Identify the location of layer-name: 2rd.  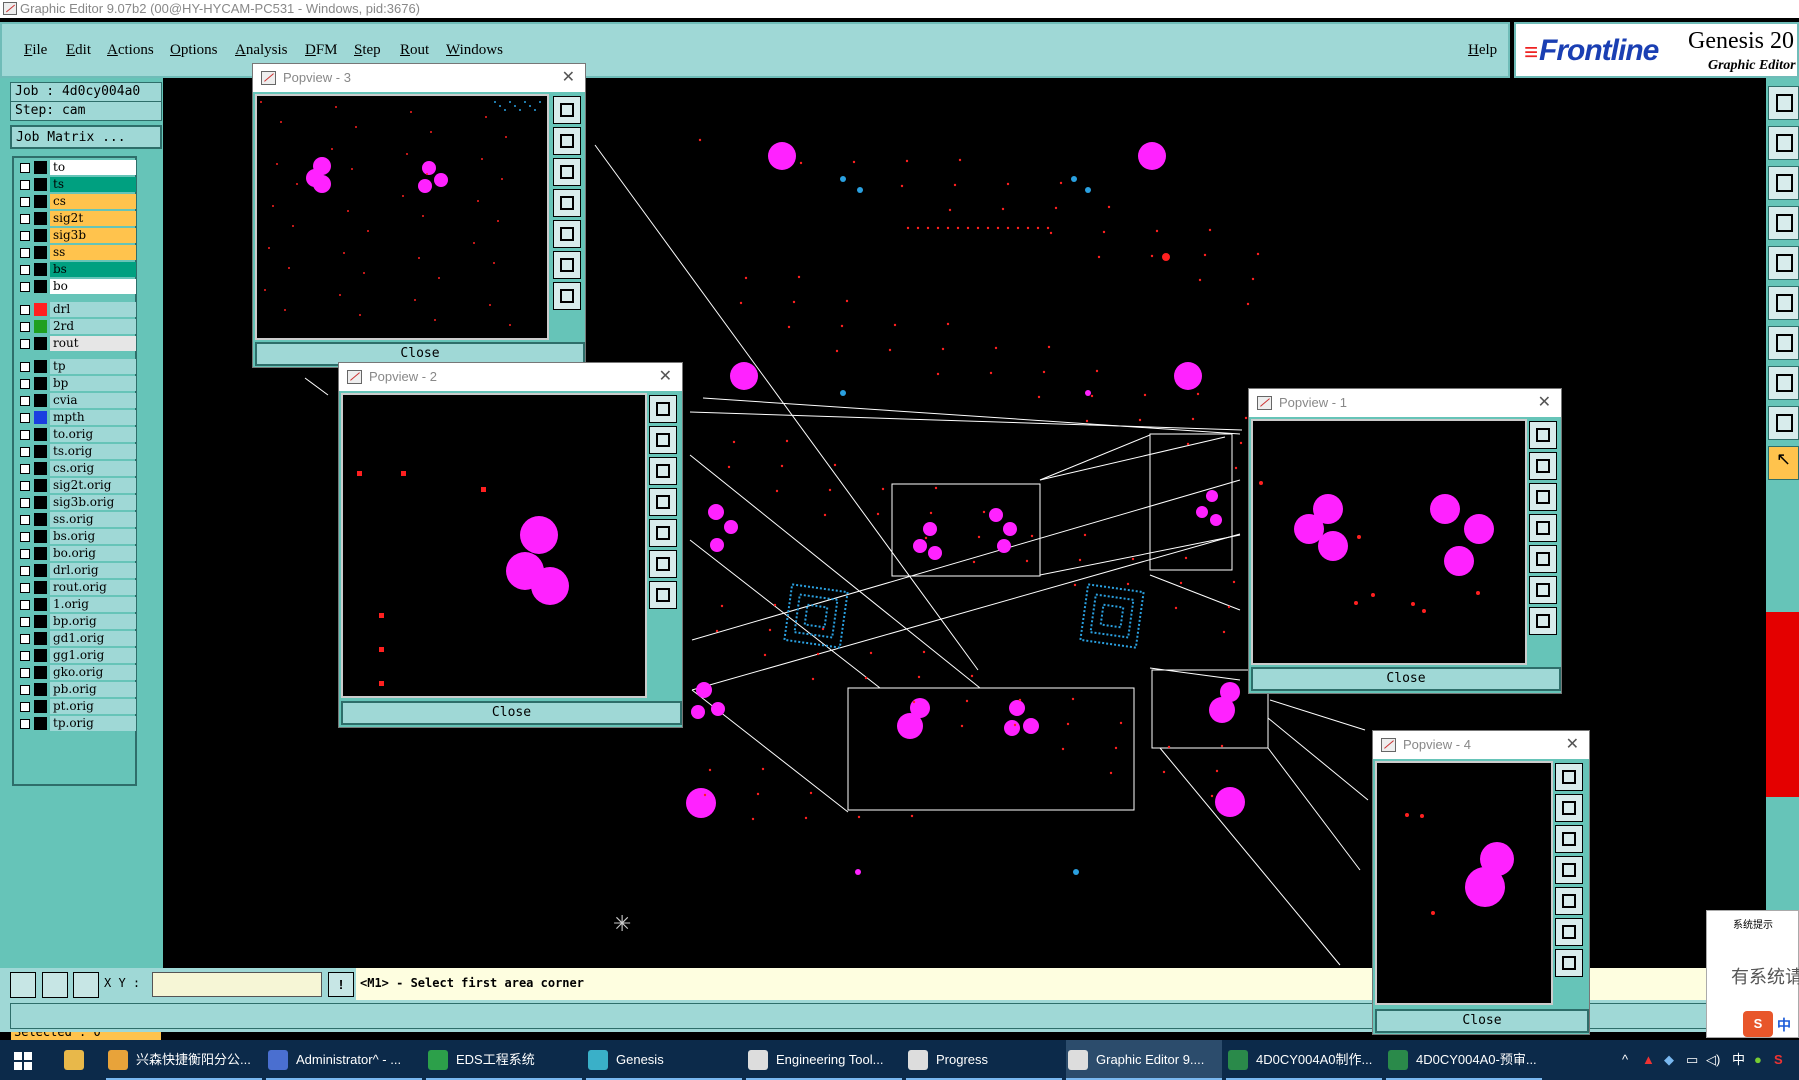
(93, 326).